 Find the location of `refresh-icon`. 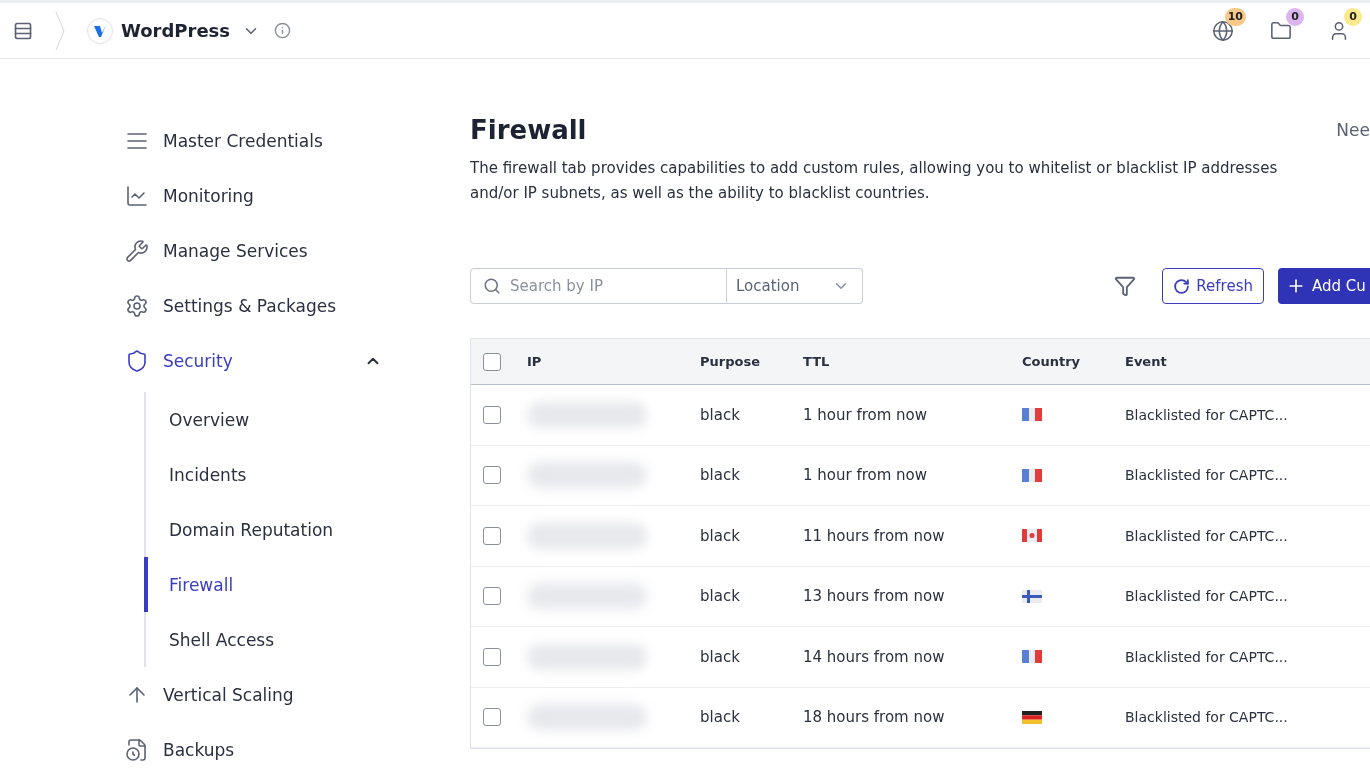

refresh-icon is located at coordinates (1182, 286).